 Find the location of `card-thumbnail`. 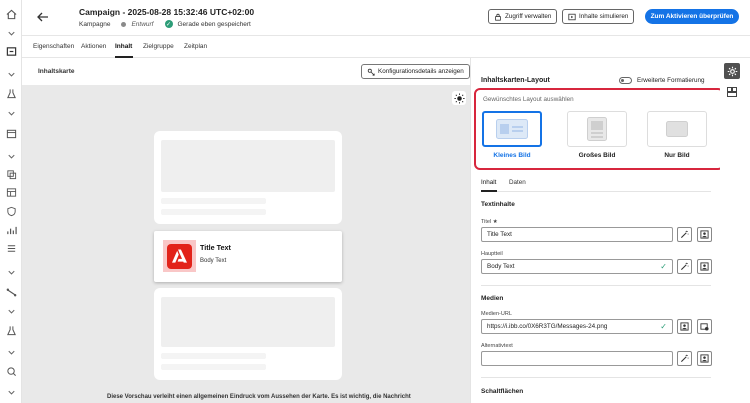

card-thumbnail is located at coordinates (179, 256).